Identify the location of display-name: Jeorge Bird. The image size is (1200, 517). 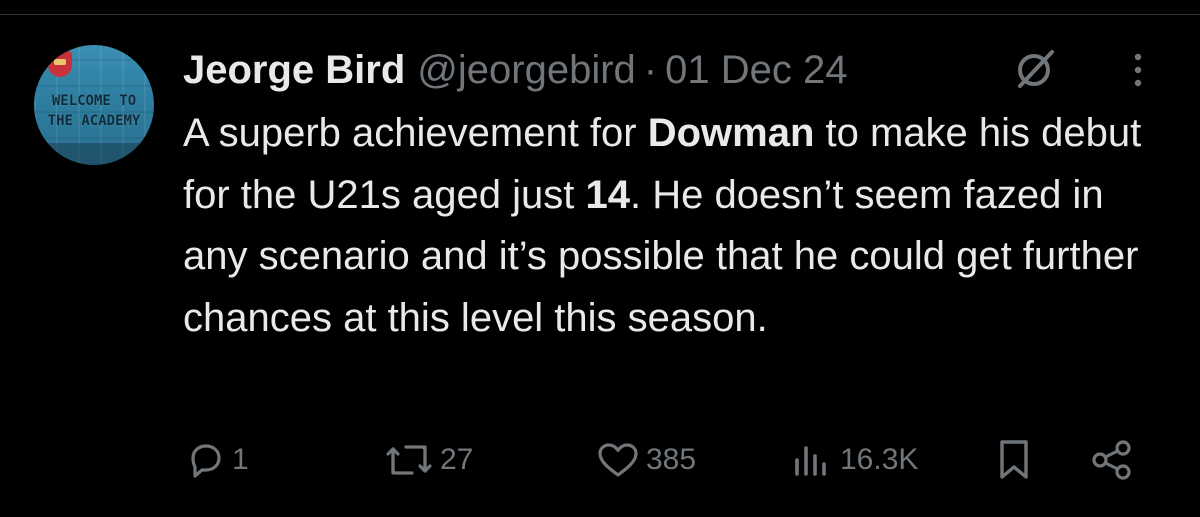
(294, 70).